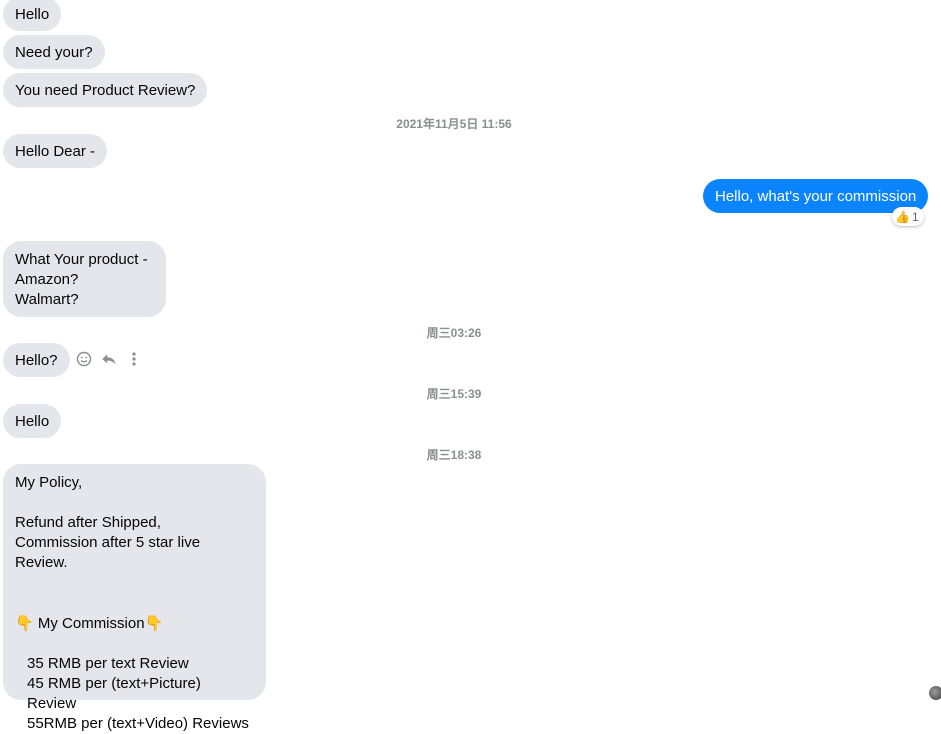  Describe the element at coordinates (55, 151) in the screenshot. I see `incoming-message: Hello Dear -` at that location.